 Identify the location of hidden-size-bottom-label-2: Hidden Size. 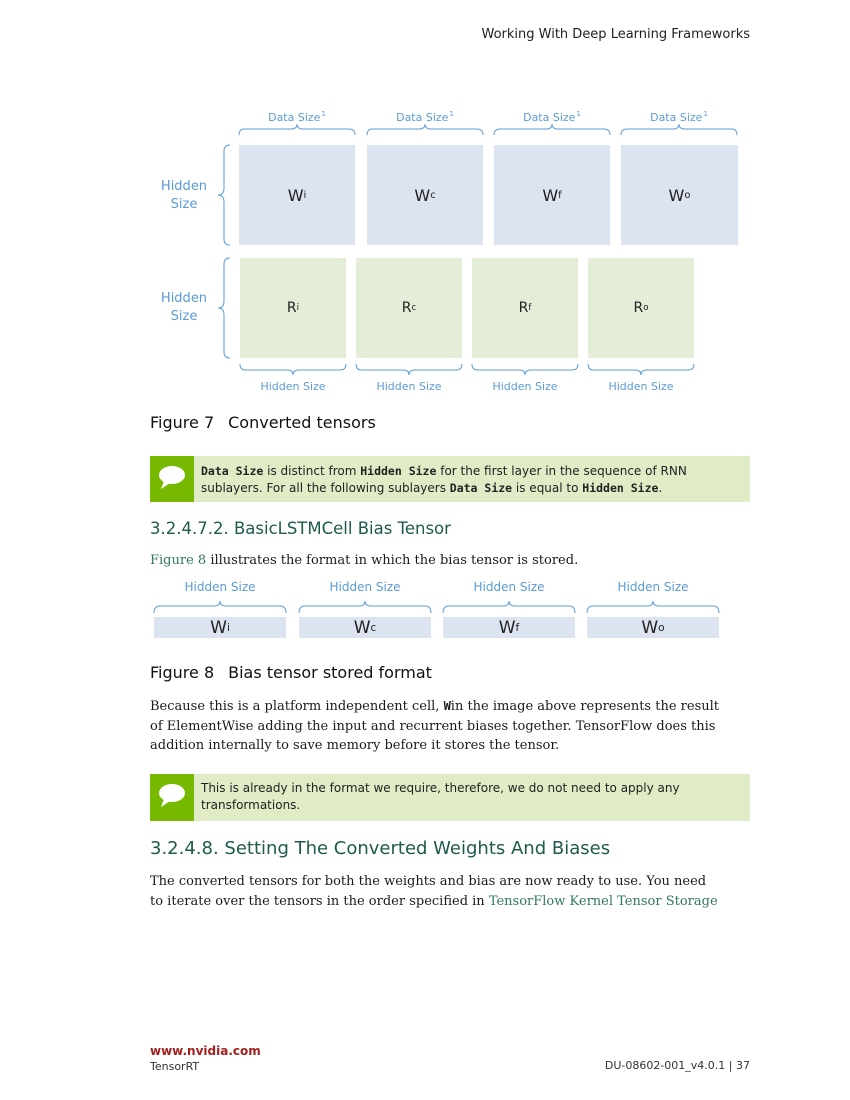
(409, 386).